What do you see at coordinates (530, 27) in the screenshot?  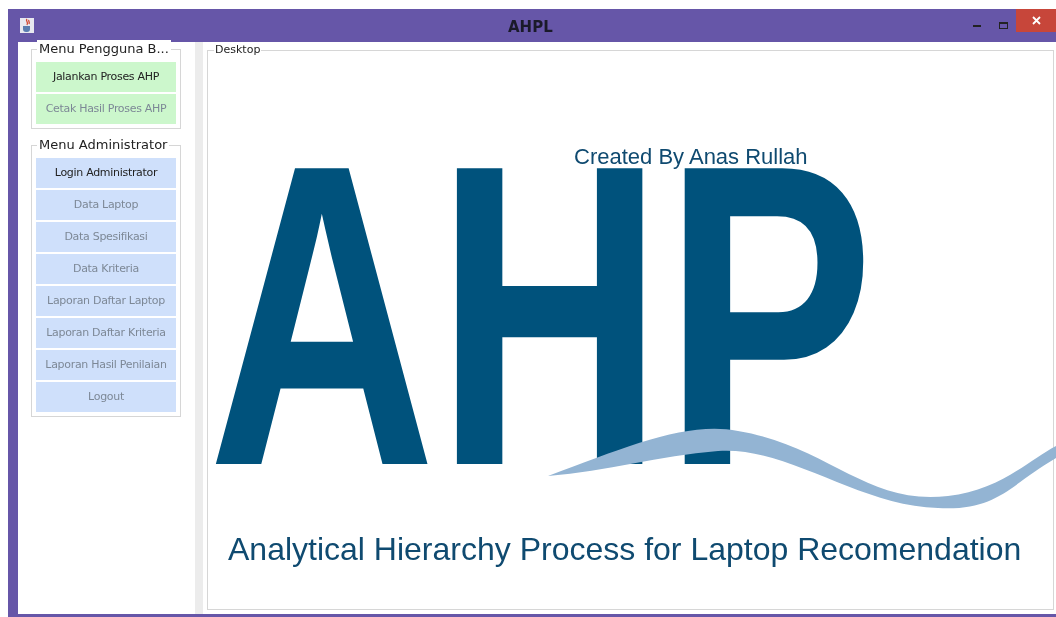 I see `window-title: AHPL` at bounding box center [530, 27].